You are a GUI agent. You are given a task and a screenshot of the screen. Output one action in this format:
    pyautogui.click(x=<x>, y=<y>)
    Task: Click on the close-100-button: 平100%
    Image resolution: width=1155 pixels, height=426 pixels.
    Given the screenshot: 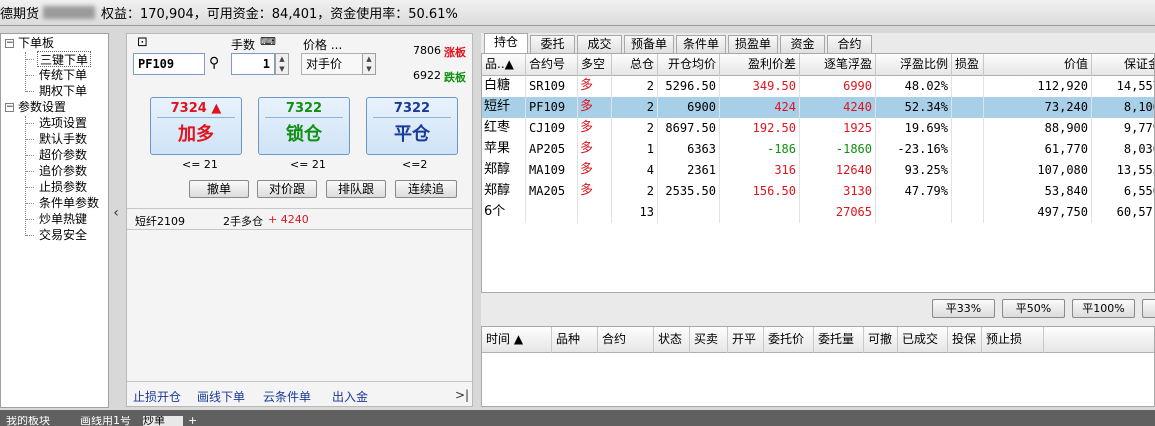 What is the action you would take?
    pyautogui.click(x=1103, y=308)
    